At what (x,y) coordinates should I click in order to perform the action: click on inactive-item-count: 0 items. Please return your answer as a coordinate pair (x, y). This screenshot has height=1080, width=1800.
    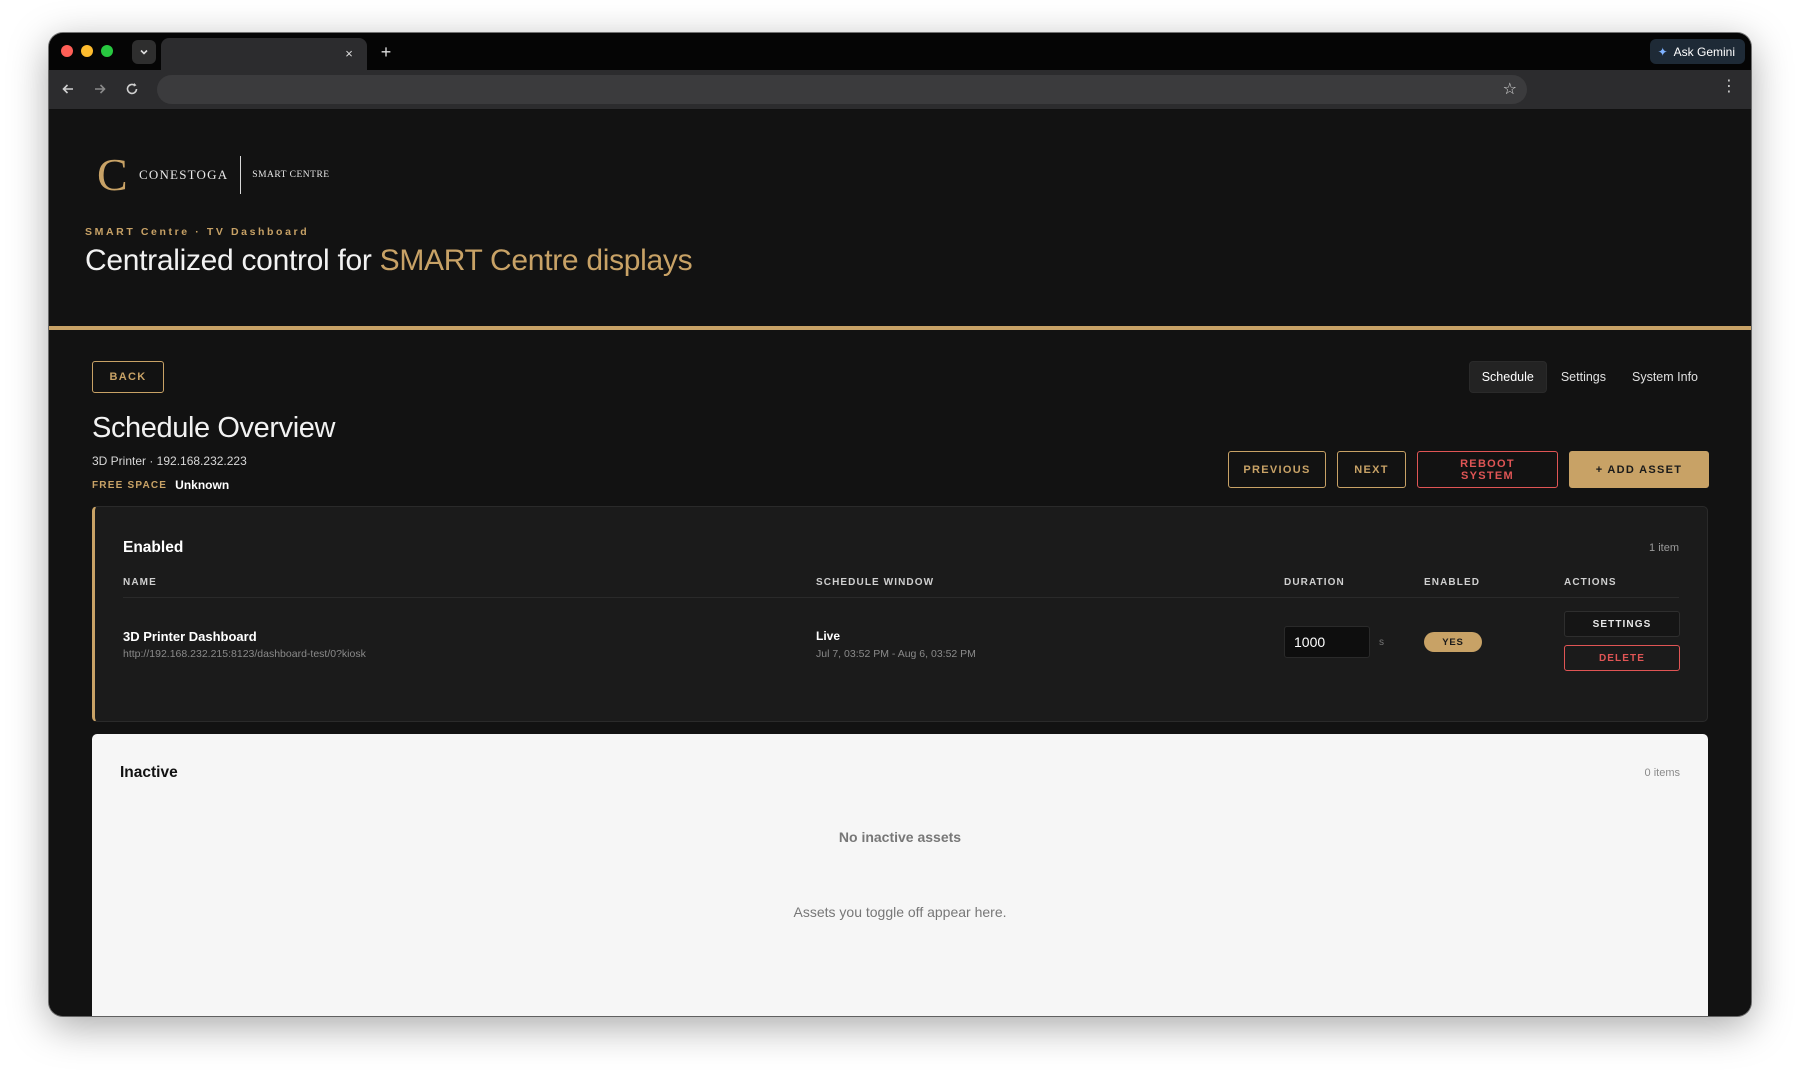
    Looking at the image, I should click on (1662, 773).